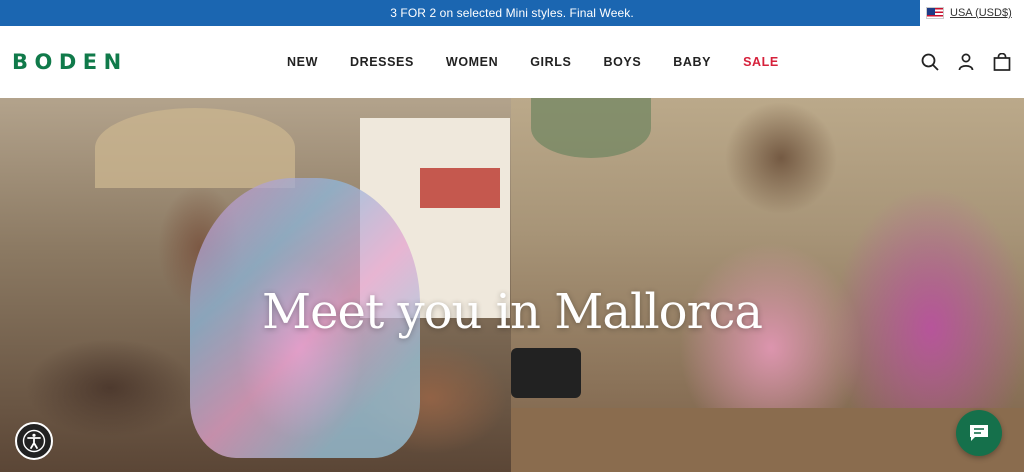  I want to click on us-flag-icon, so click(935, 13).